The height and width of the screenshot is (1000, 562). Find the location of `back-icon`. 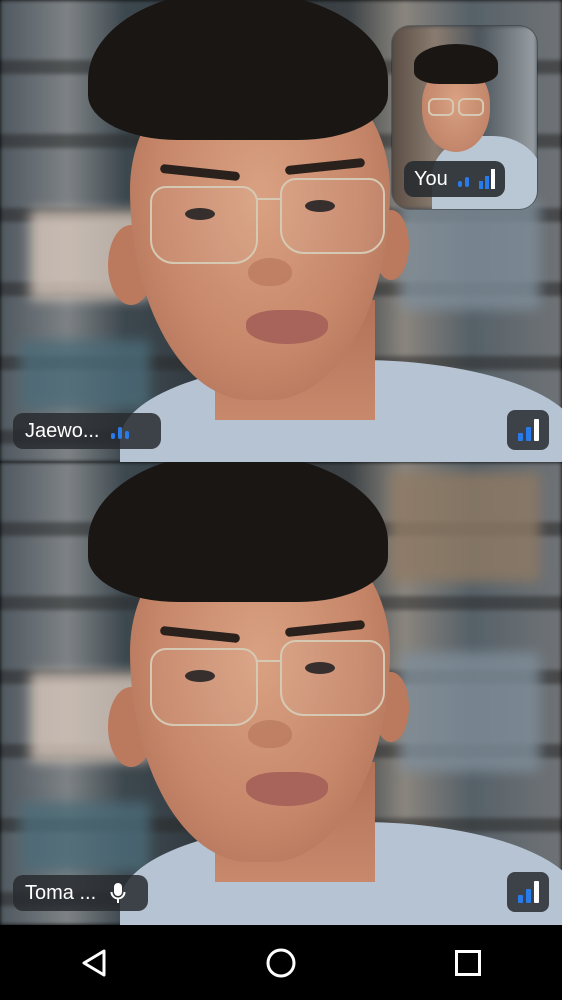

back-icon is located at coordinates (94, 962).